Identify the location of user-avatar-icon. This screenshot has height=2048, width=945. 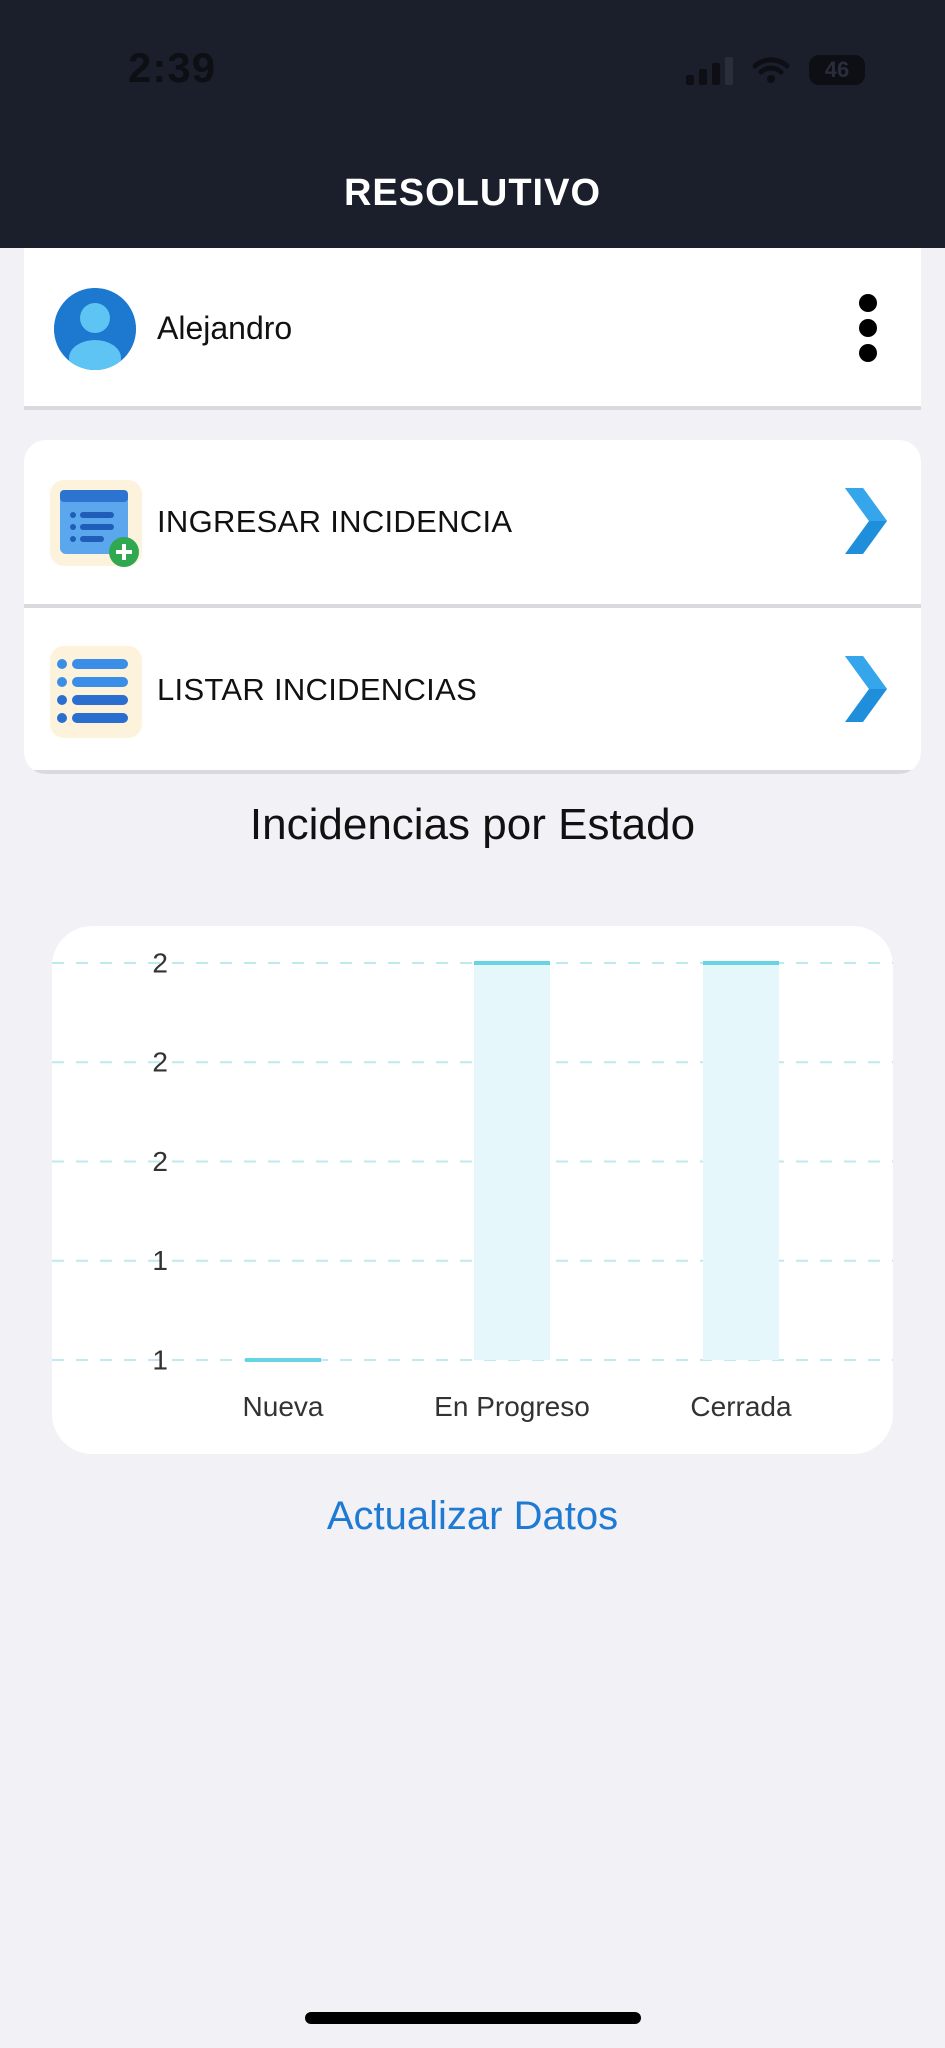
(95, 329).